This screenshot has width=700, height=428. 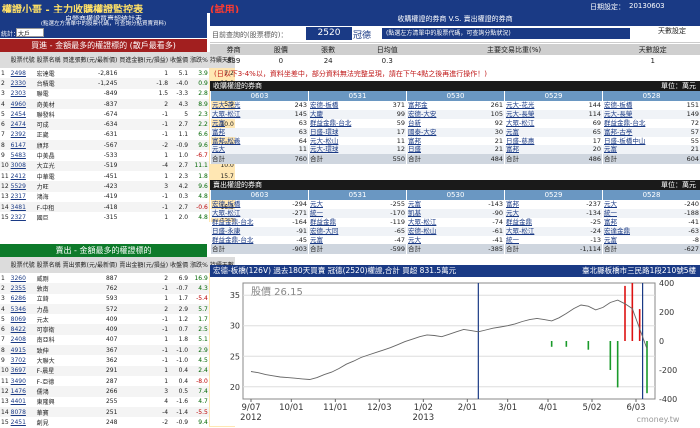 I want to click on buy-broker-link: 宏德-大安, so click(x=422, y=114).